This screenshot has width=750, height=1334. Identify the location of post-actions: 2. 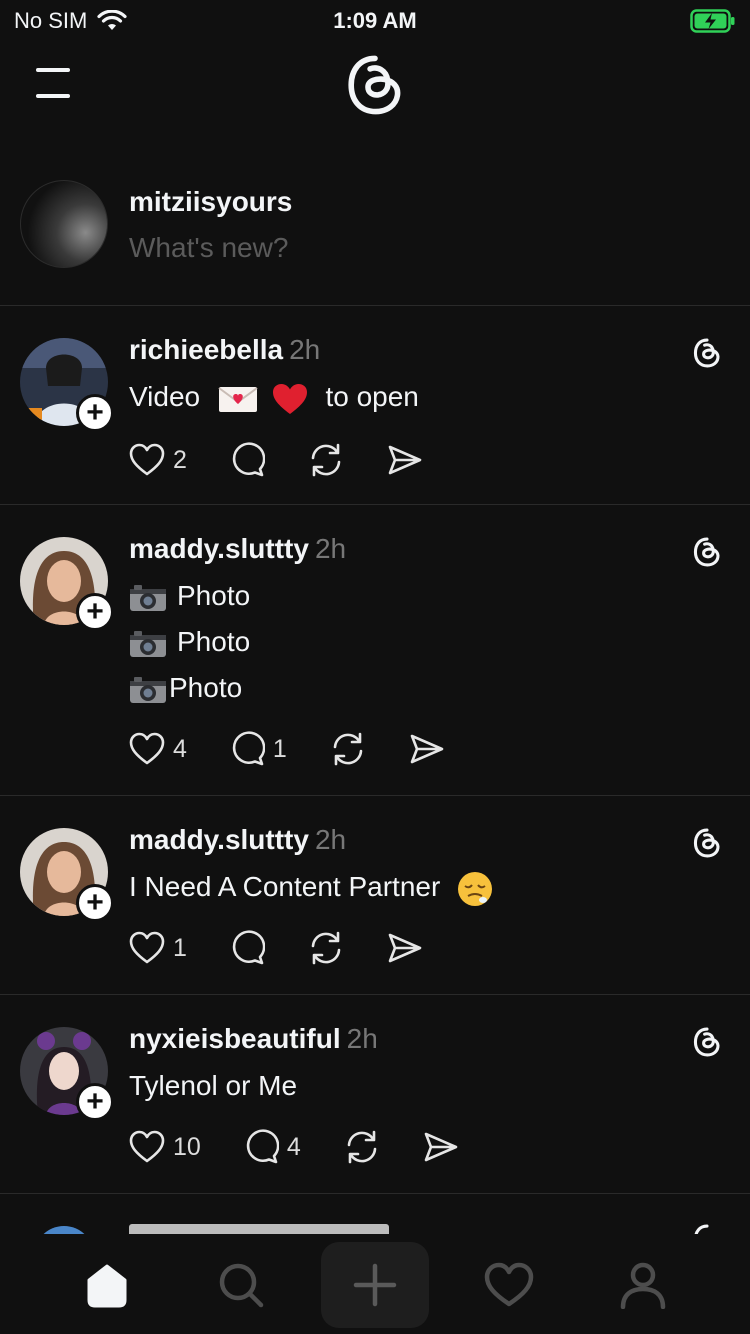
(297, 460).